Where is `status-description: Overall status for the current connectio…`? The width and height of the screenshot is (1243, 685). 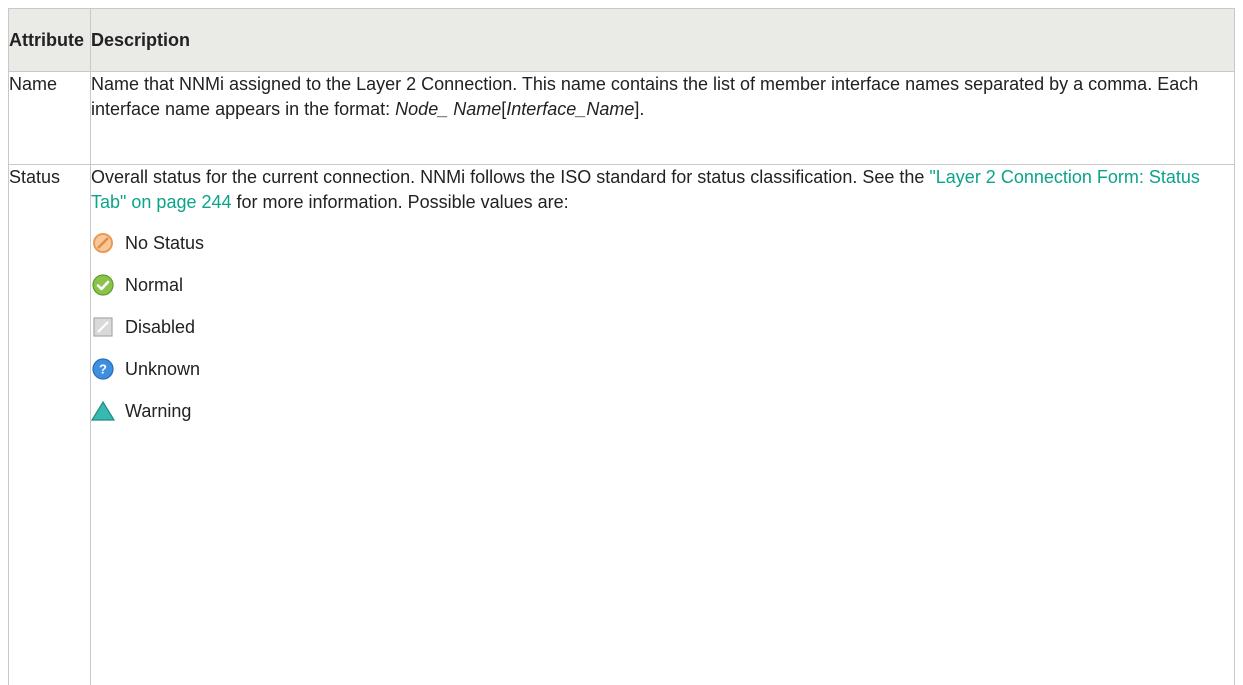 status-description: Overall status for the current connectio… is located at coordinates (662, 189).